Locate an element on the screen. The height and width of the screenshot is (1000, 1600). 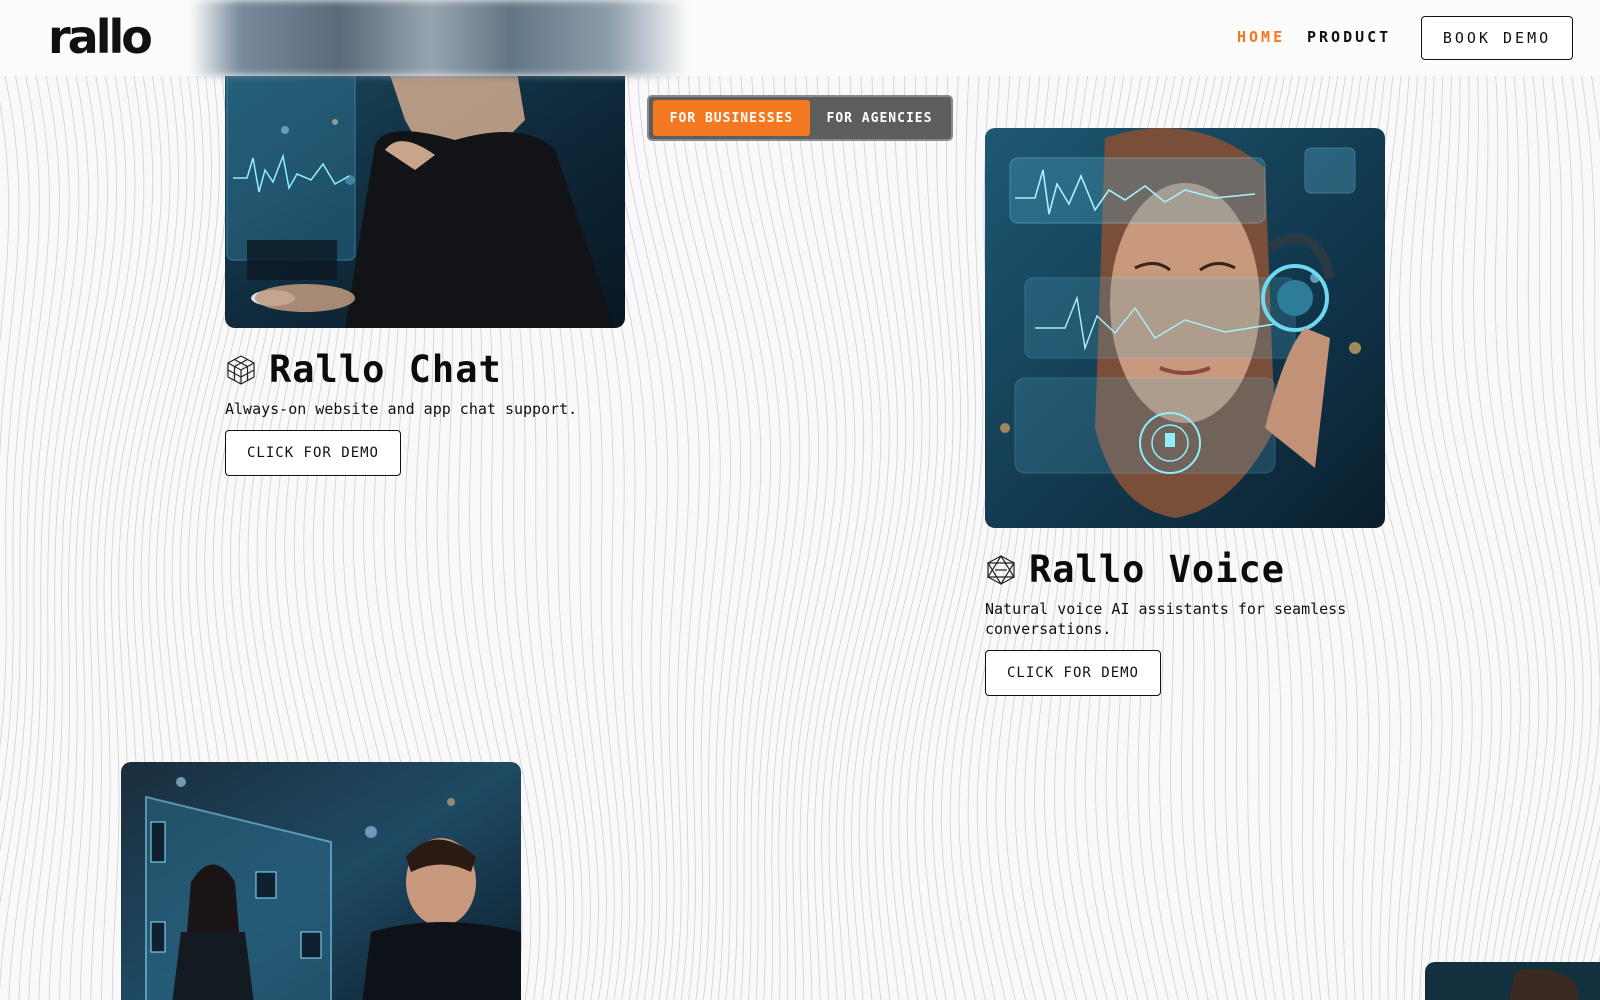
cube-icon is located at coordinates (241, 369).